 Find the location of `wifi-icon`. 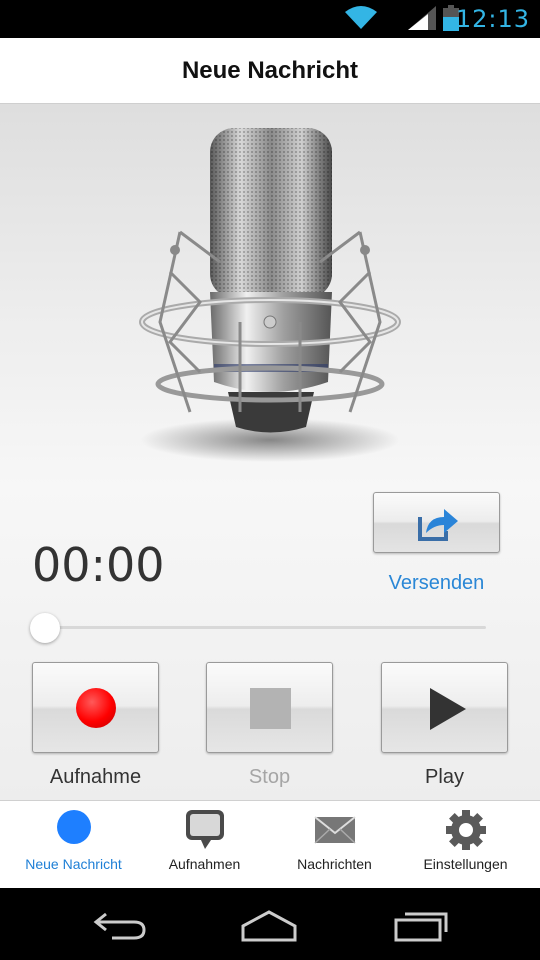

wifi-icon is located at coordinates (361, 17).